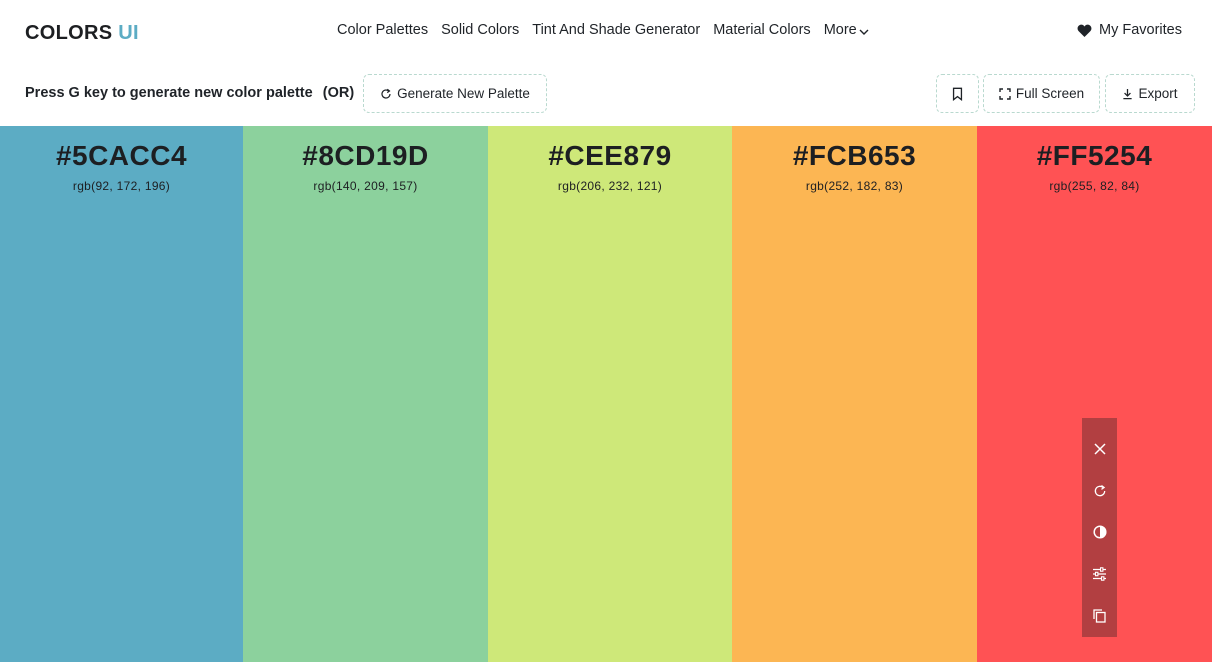 The width and height of the screenshot is (1212, 662). Describe the element at coordinates (1094, 156) in the screenshot. I see `swatch-hex-code: #FF5254` at that location.